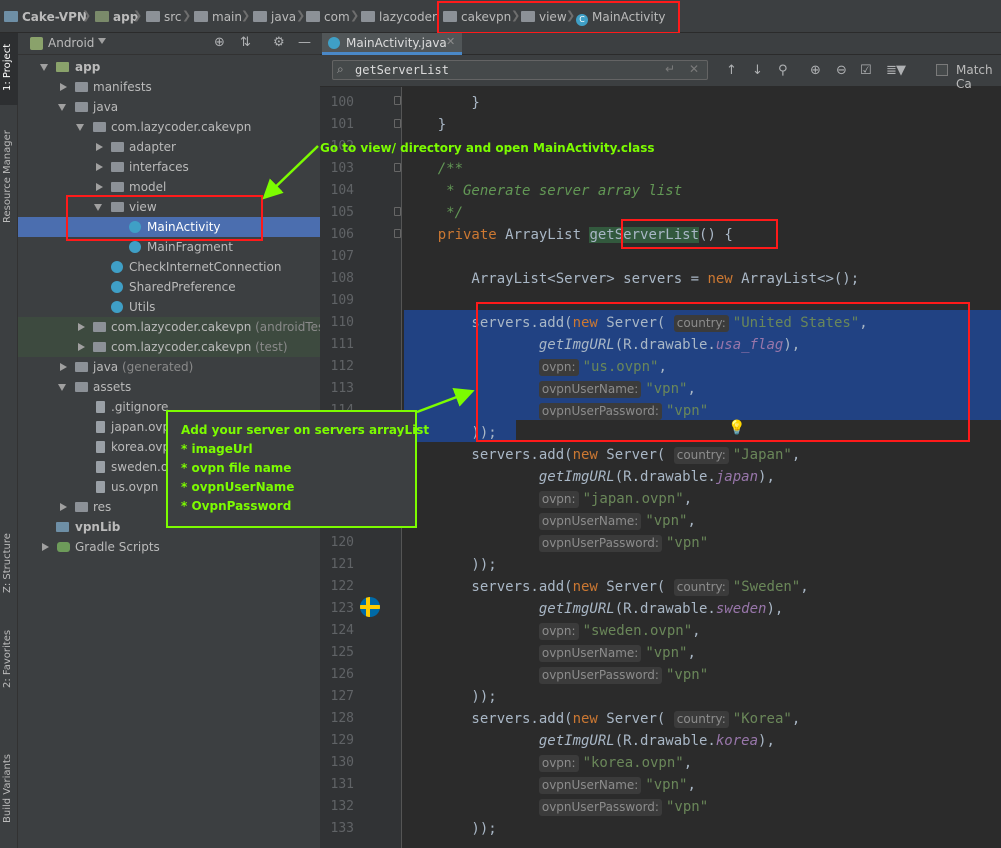 This screenshot has height=848, width=1001. I want to click on code-line-103: /**, so click(433, 169).